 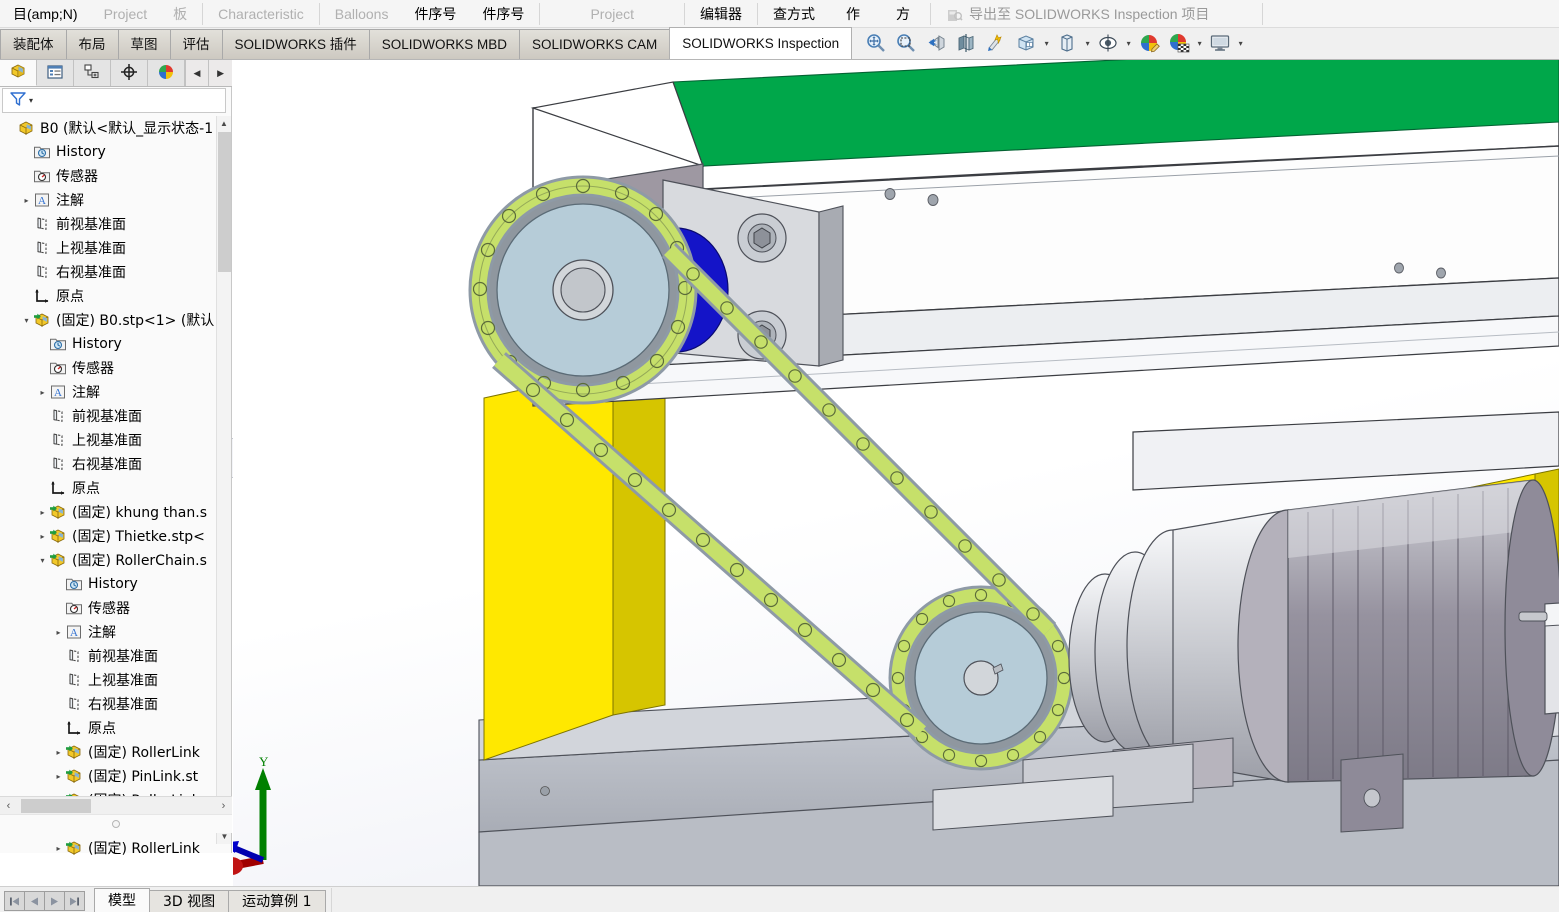 I want to click on feature-tree-item: ▾(固定) RollerChain.s, so click(x=116, y=560).